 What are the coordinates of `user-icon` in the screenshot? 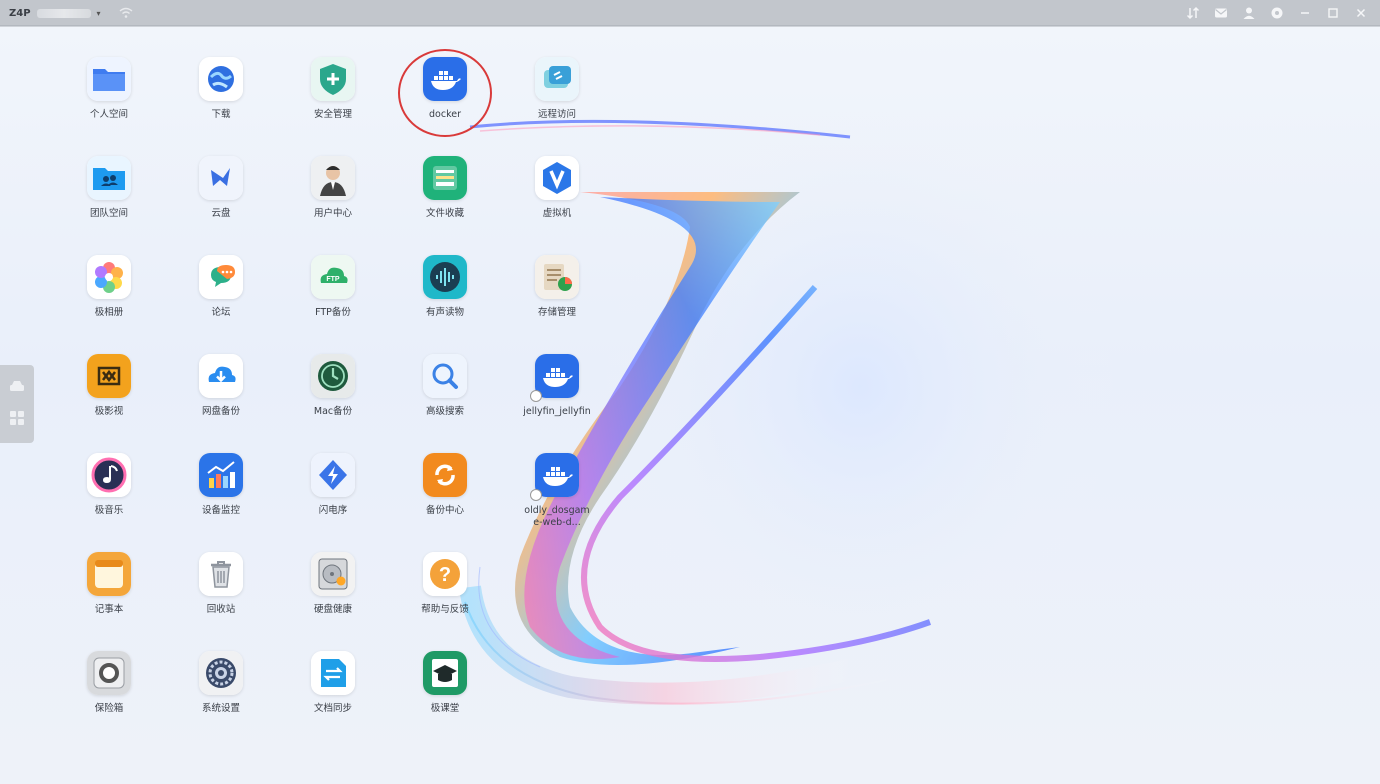 It's located at (1249, 13).